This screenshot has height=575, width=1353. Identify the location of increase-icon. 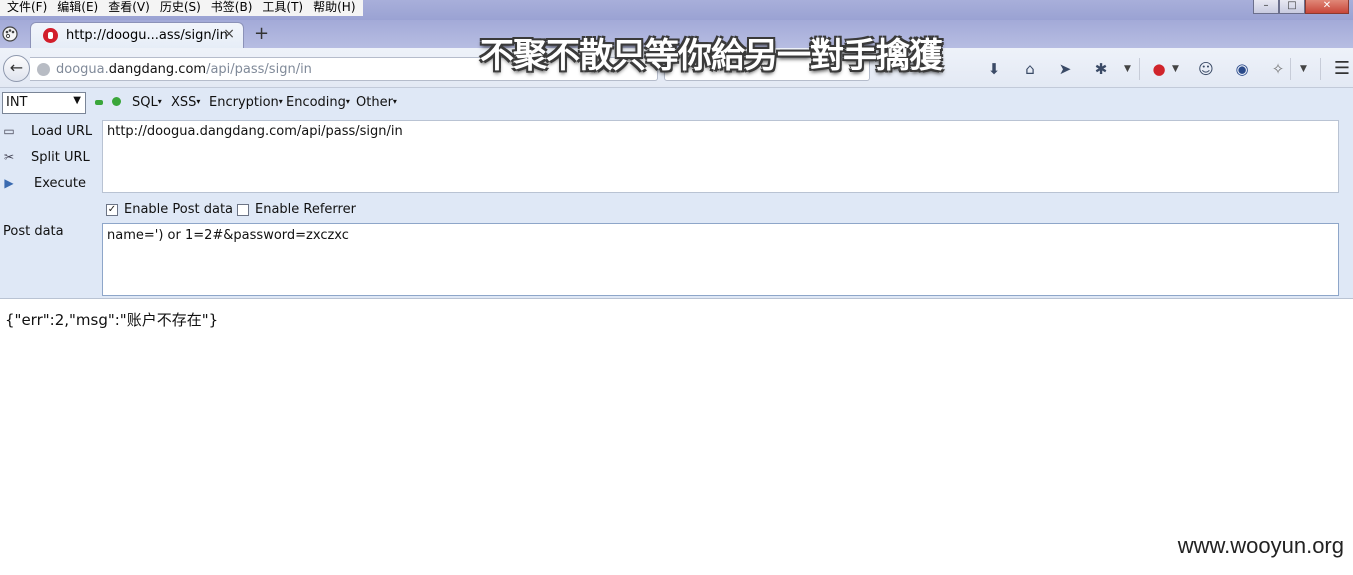
(116, 101).